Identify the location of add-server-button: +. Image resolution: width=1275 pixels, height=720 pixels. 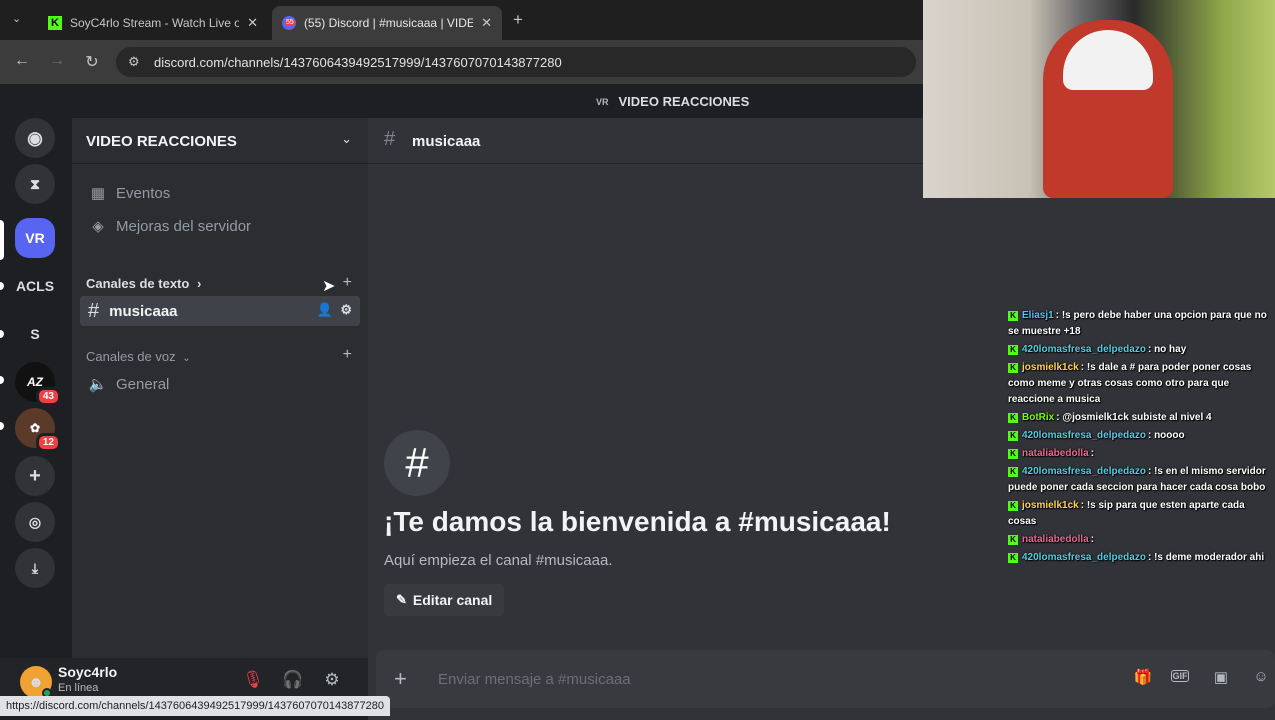
(35, 476).